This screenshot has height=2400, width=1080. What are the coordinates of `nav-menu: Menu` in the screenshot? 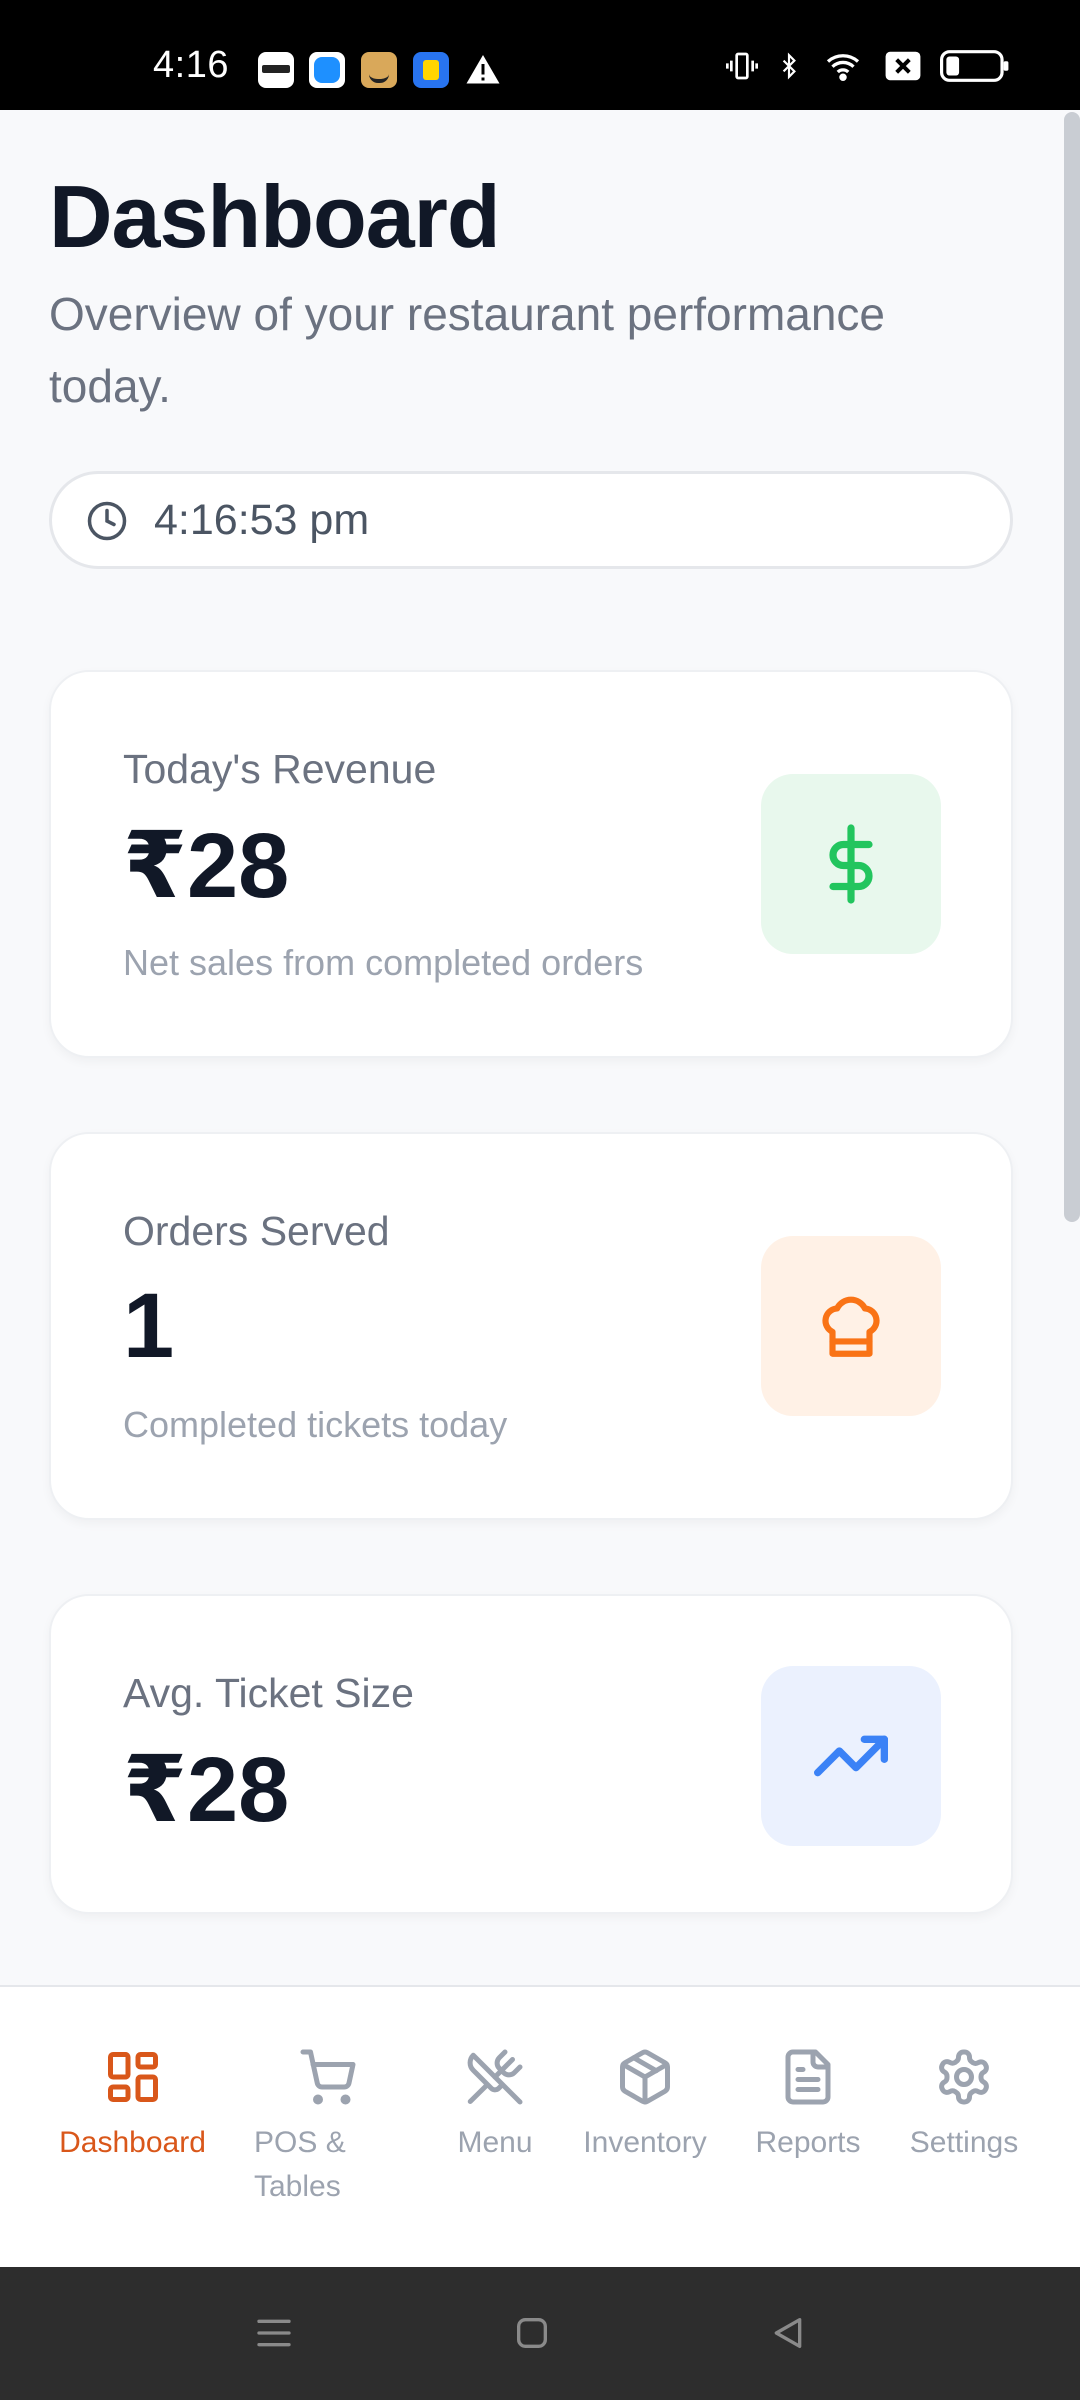 It's located at (495, 2106).